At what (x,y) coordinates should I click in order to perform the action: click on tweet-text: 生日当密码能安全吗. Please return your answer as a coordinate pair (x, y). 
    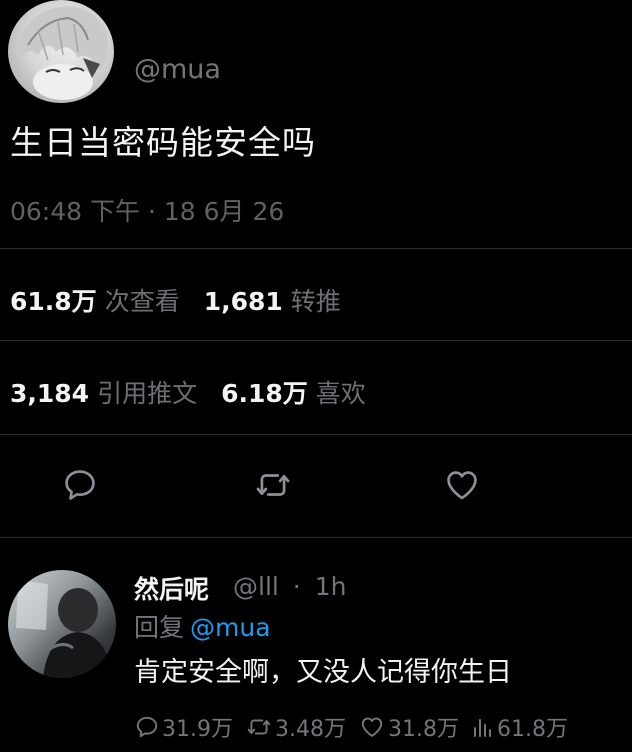
    Looking at the image, I should click on (163, 142).